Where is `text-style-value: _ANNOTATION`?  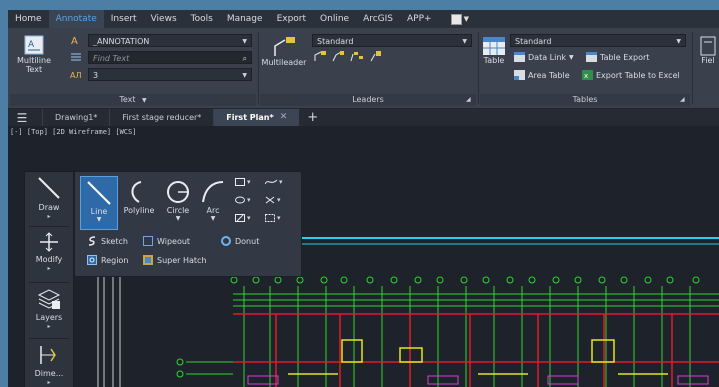 text-style-value: _ANNOTATION is located at coordinates (121, 41).